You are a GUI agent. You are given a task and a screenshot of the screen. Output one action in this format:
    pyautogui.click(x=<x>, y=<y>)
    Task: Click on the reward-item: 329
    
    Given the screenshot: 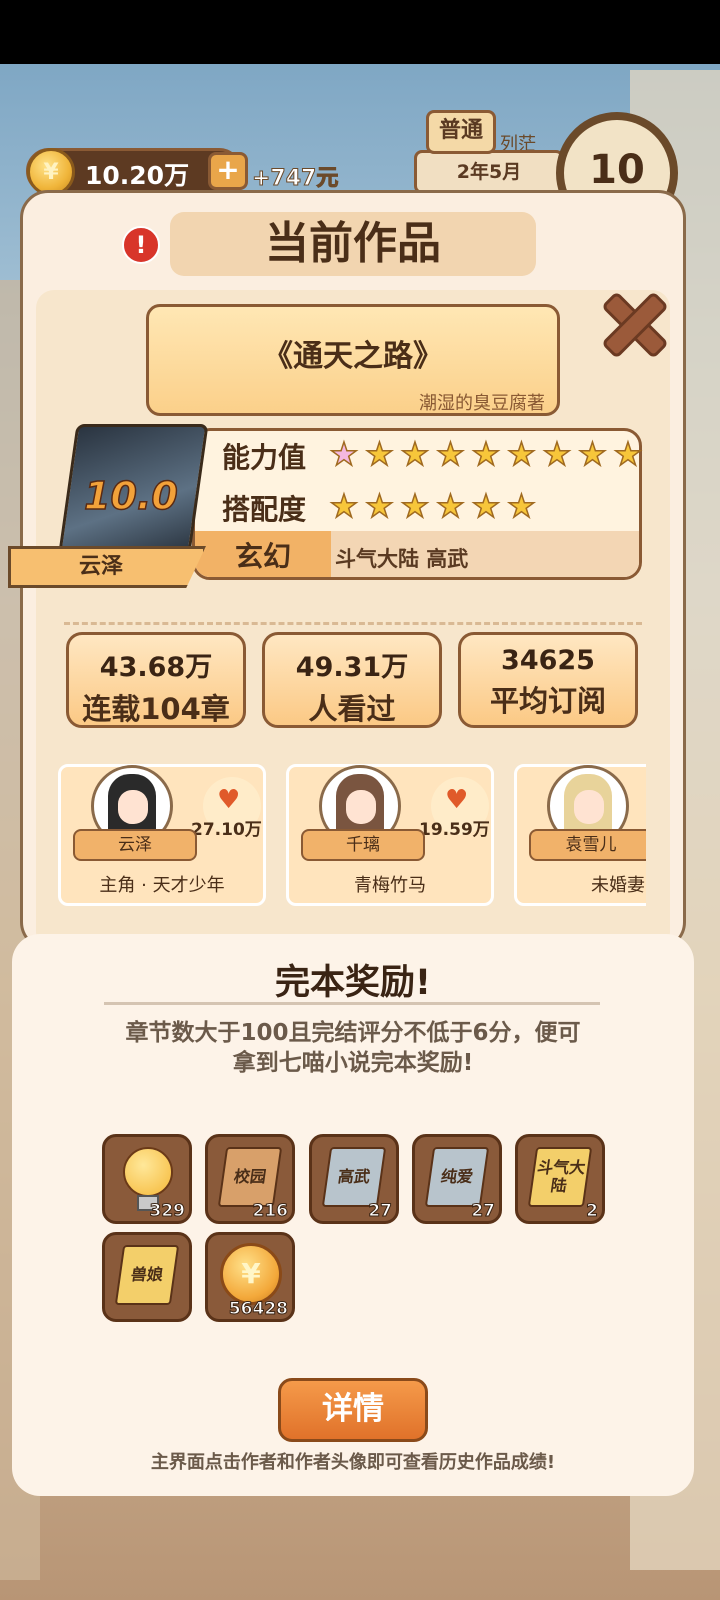 What is the action you would take?
    pyautogui.click(x=147, y=1179)
    